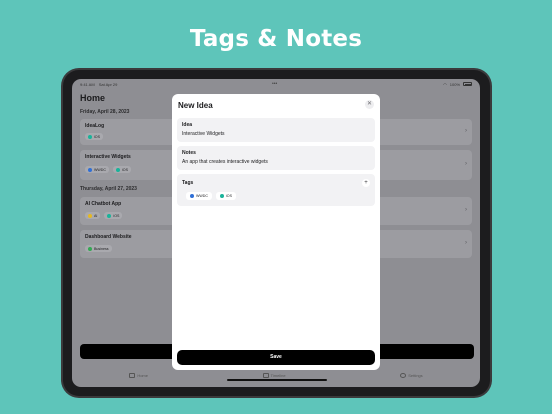 This screenshot has height=414, width=552. I want to click on idea-value: Interactive Widgets, so click(203, 134).